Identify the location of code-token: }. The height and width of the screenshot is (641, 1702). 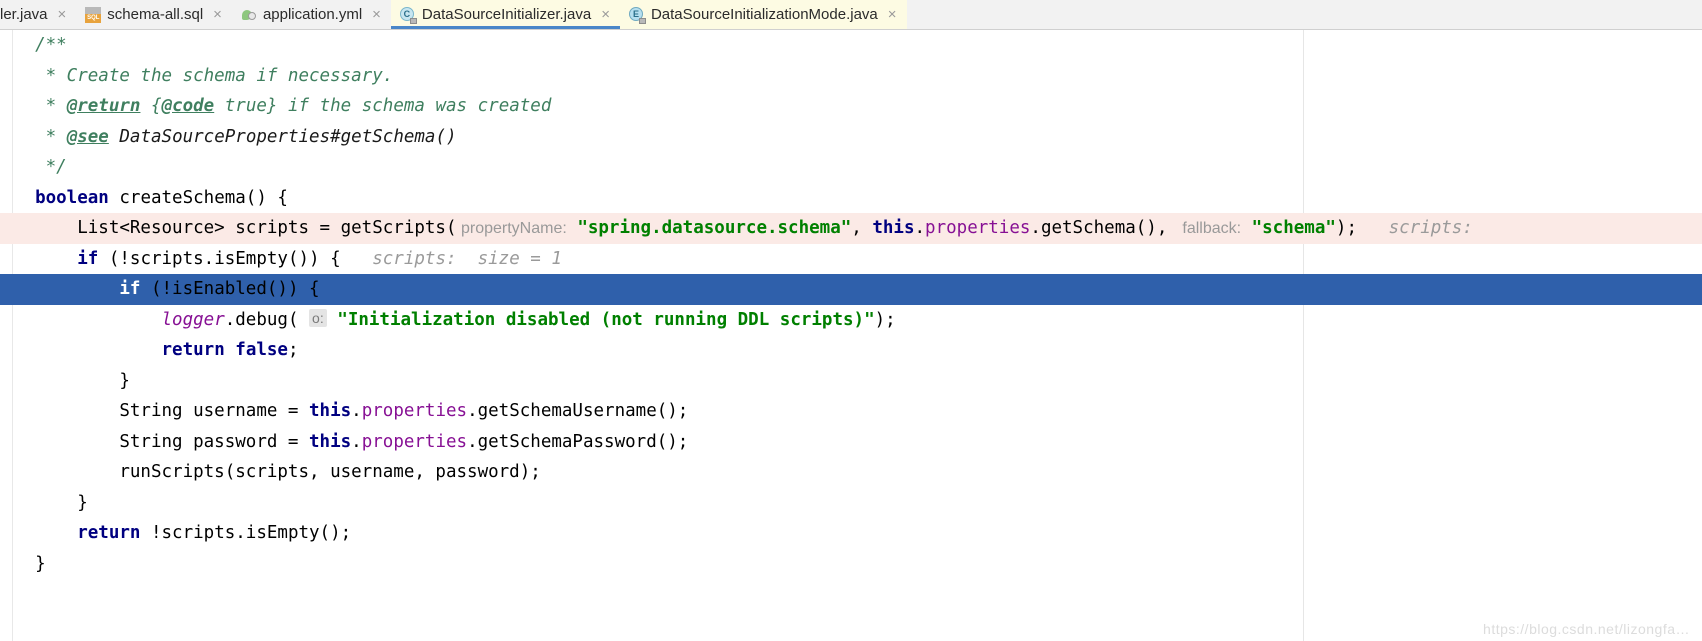
(51, 502).